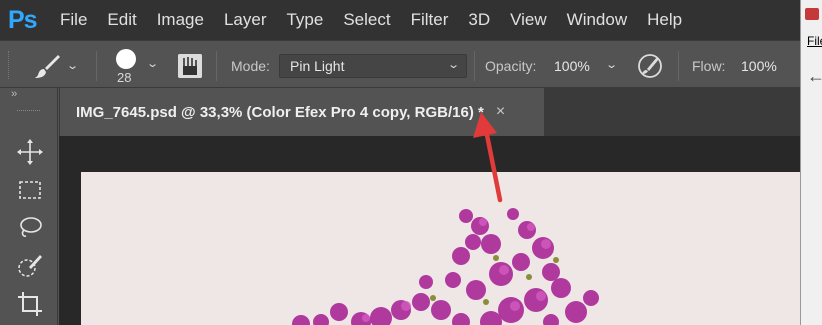 The width and height of the screenshot is (822, 325). I want to click on mode-label: Mode:, so click(250, 66).